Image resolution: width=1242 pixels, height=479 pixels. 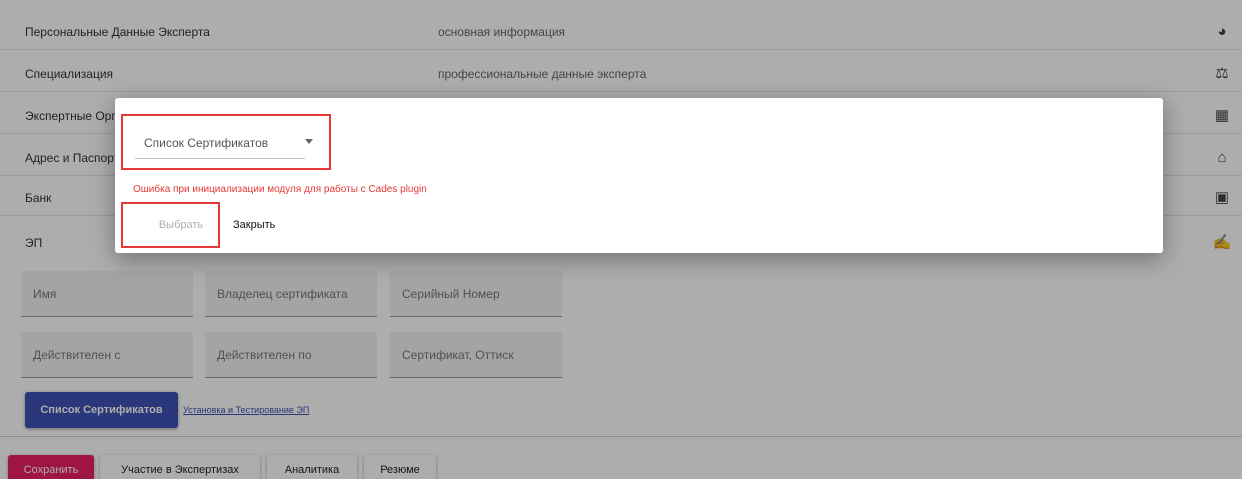 I want to click on highlight-box-choose, so click(x=170, y=225).